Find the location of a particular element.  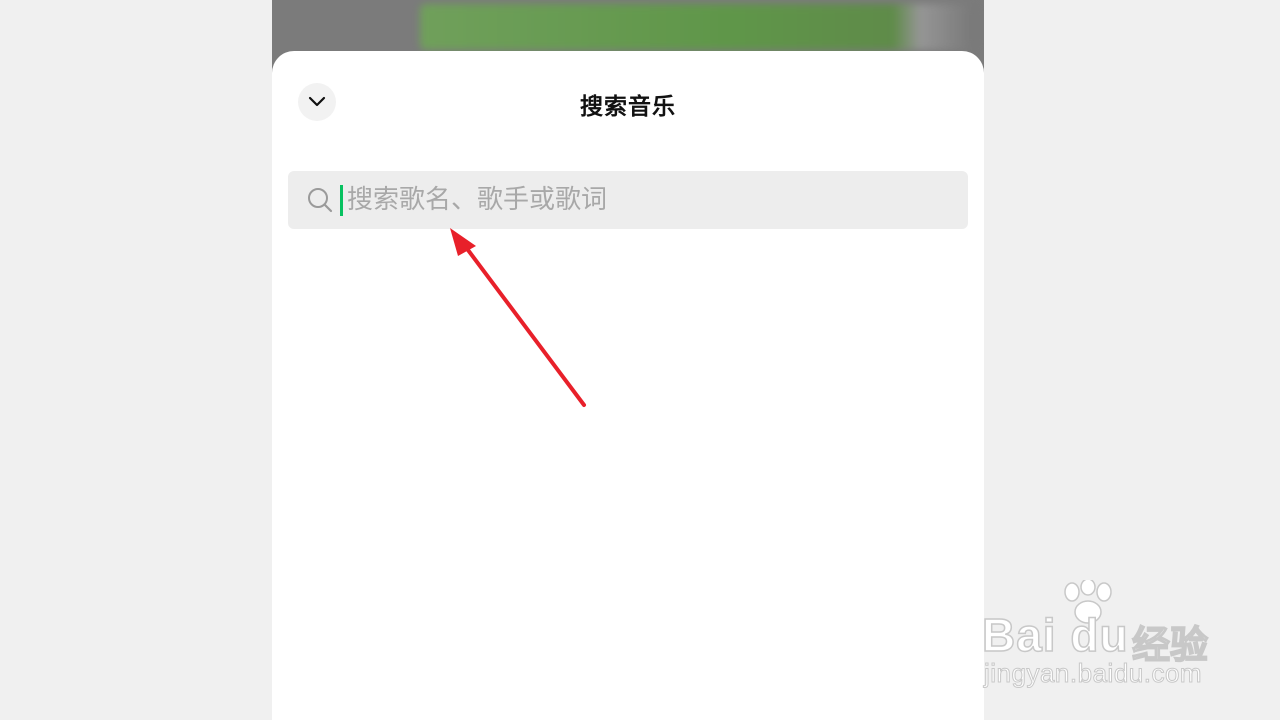

watermark-brand: Bai du is located at coordinates (1055, 635).